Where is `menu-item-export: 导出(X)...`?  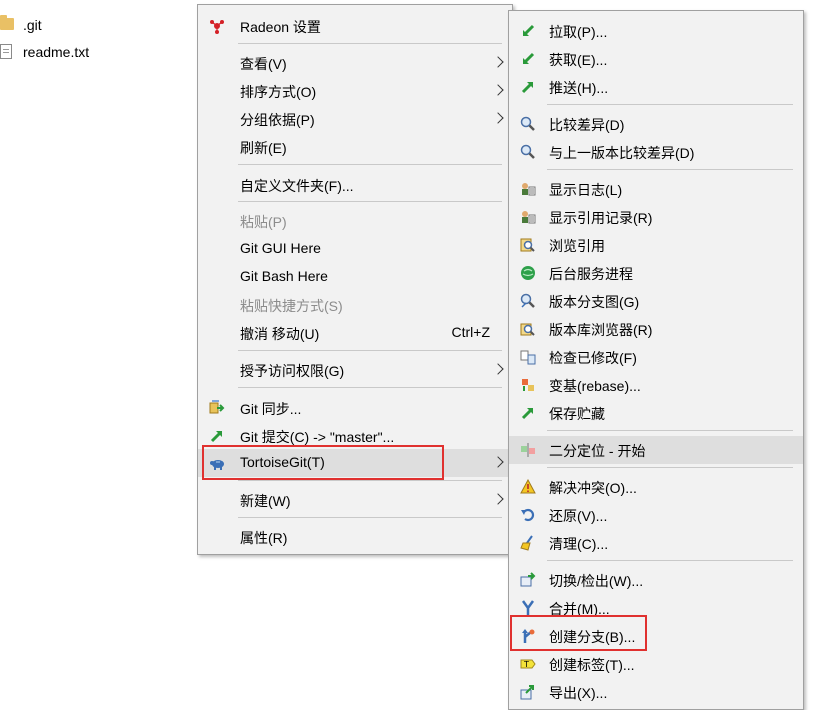
menu-item-export: 导出(X)... is located at coordinates (656, 692).